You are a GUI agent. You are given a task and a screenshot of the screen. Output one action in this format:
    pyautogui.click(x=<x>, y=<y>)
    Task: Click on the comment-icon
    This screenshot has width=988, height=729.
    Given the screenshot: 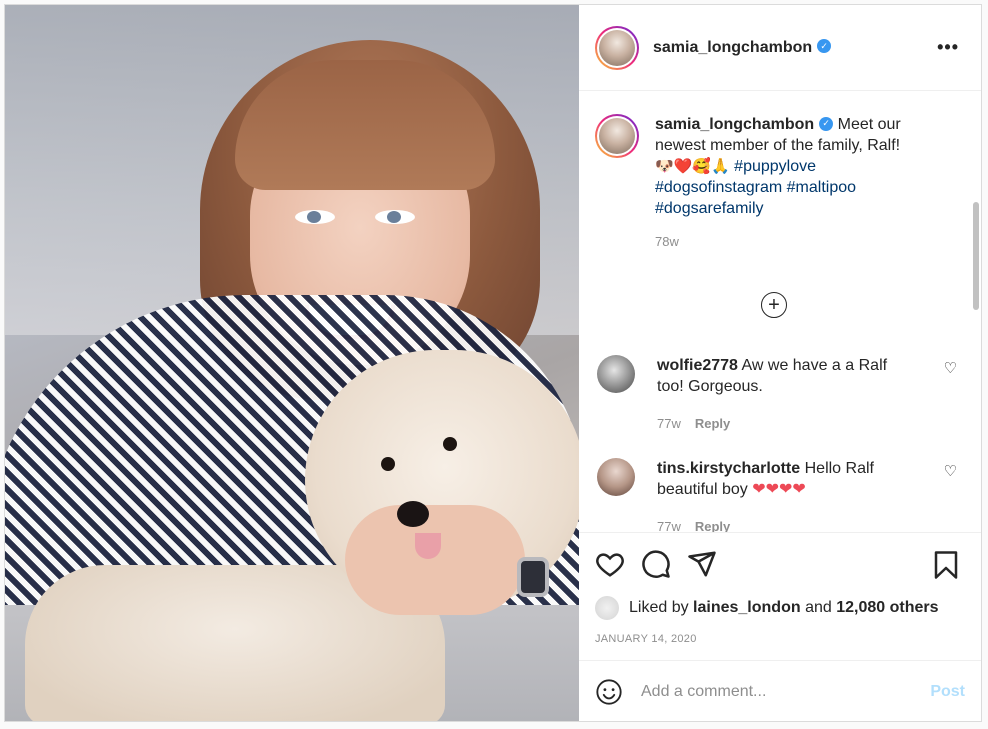 What is the action you would take?
    pyautogui.click(x=656, y=564)
    